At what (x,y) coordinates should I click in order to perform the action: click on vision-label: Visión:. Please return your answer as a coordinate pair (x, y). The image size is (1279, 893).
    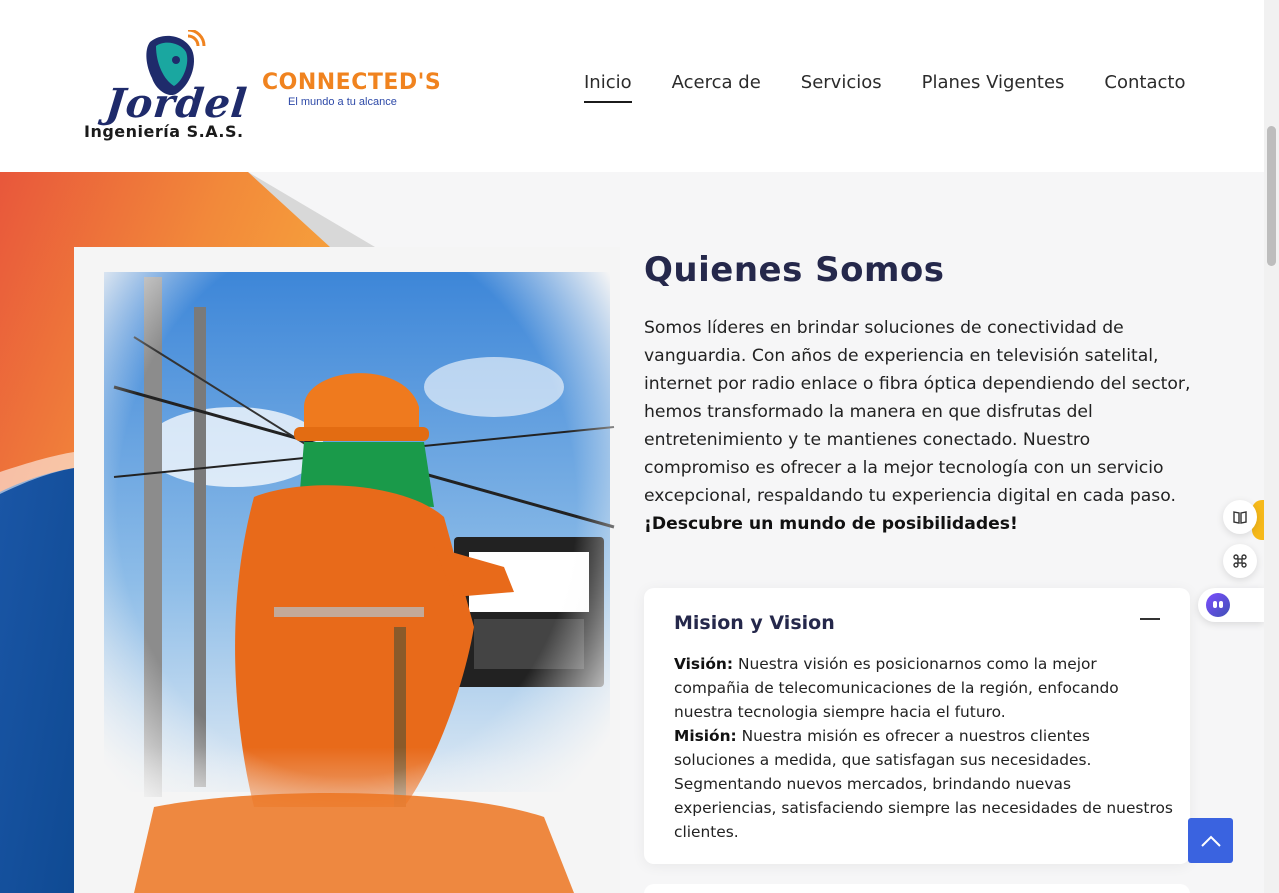
    Looking at the image, I should click on (704, 664).